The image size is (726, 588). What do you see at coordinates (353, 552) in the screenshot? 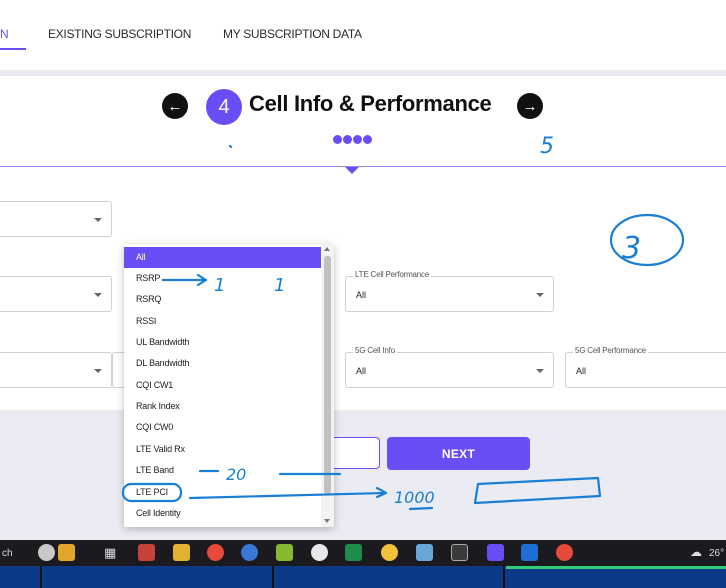
I see `excel-icon` at bounding box center [353, 552].